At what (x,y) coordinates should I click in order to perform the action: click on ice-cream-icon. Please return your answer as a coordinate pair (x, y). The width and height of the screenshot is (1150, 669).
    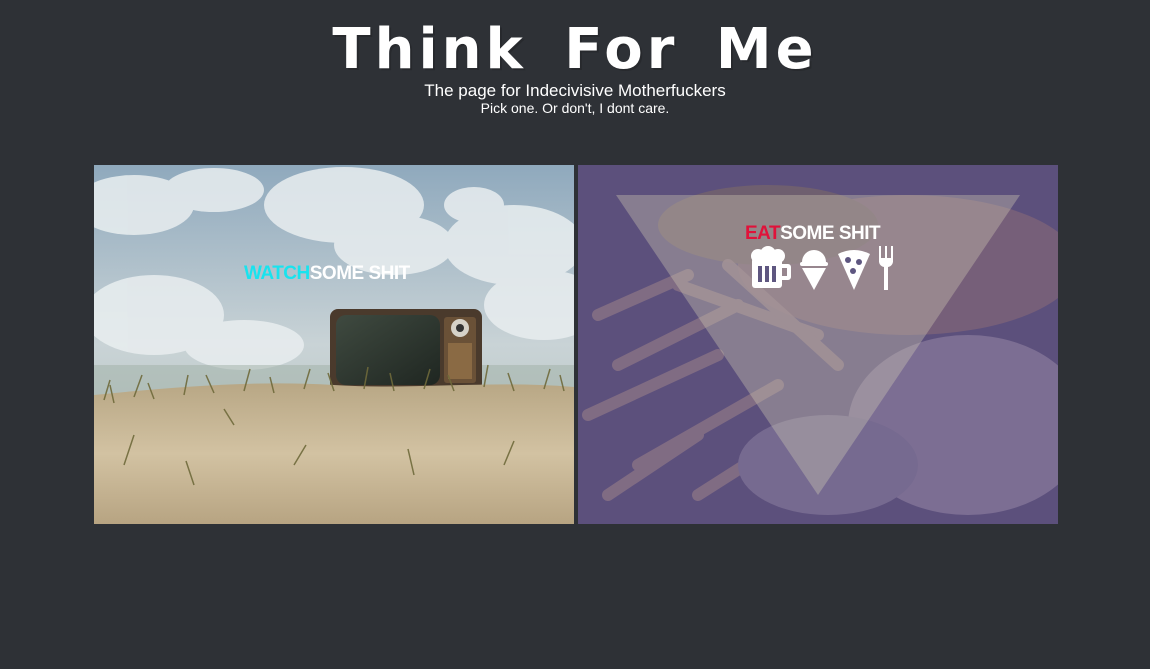
    Looking at the image, I should click on (814, 270).